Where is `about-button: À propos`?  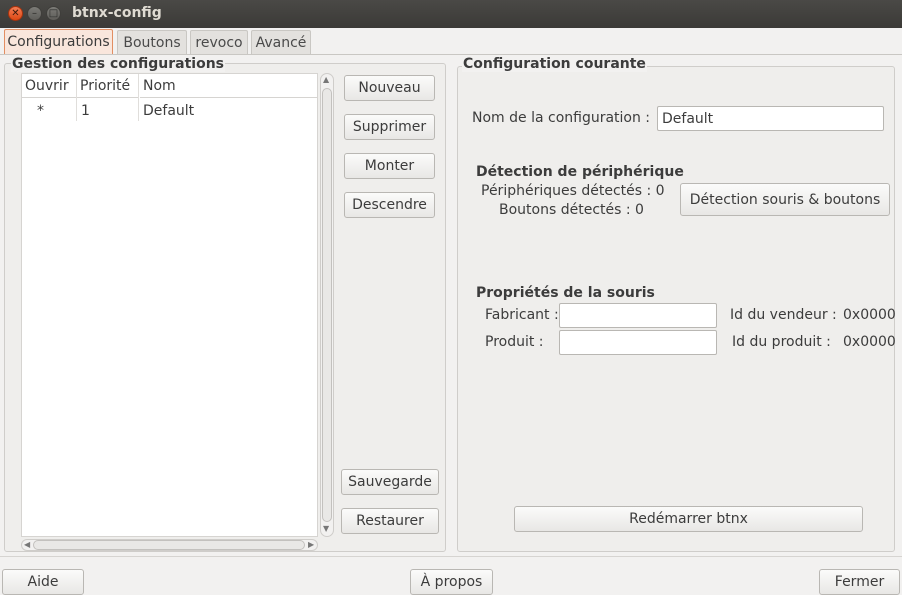
about-button: À propos is located at coordinates (451, 582).